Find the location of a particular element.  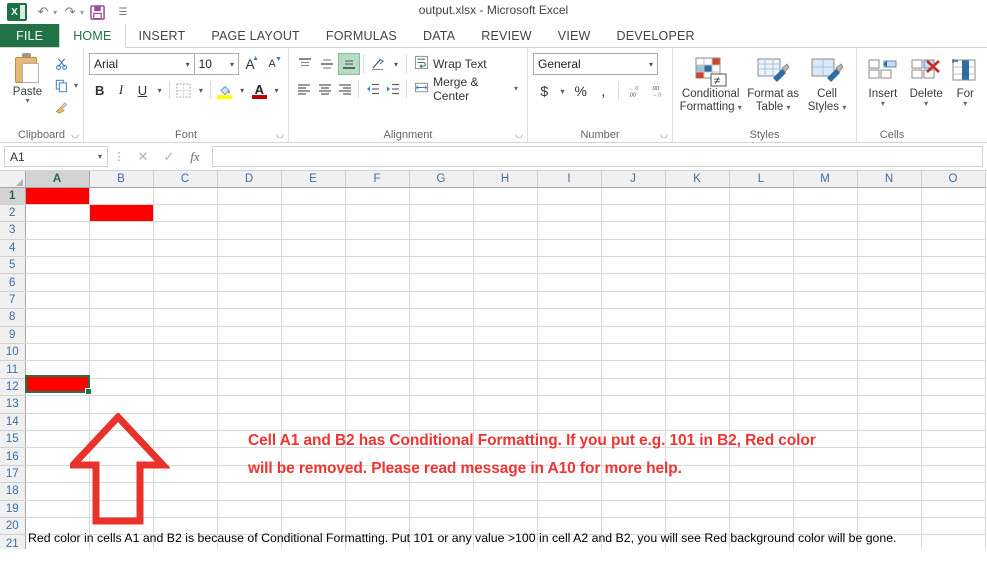

cell-G7 is located at coordinates (441, 300).